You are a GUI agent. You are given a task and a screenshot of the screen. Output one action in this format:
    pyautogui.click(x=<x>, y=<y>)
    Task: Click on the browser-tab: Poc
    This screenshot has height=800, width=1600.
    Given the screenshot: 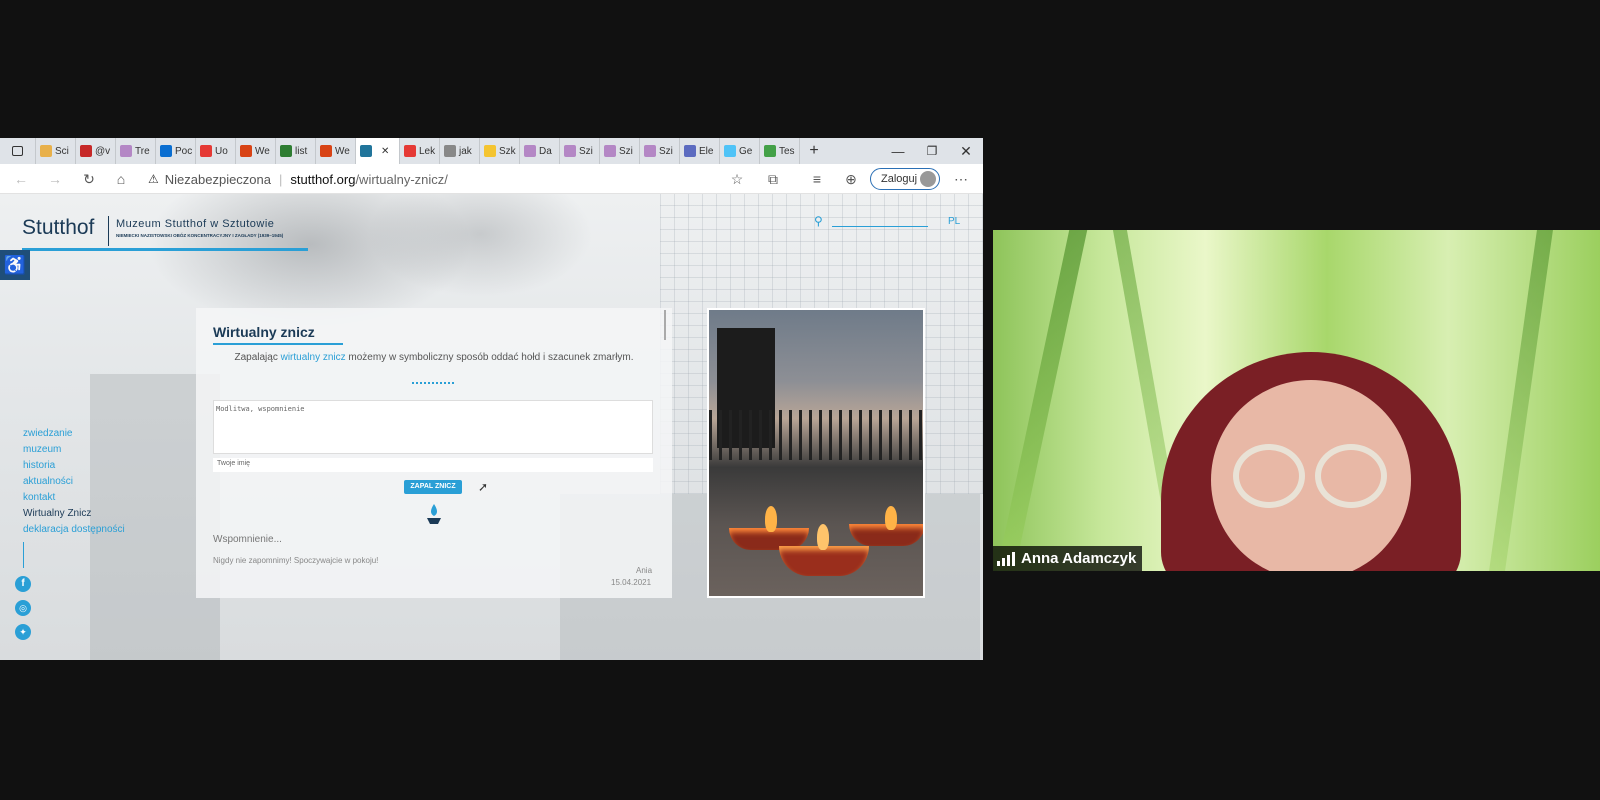 What is the action you would take?
    pyautogui.click(x=176, y=151)
    